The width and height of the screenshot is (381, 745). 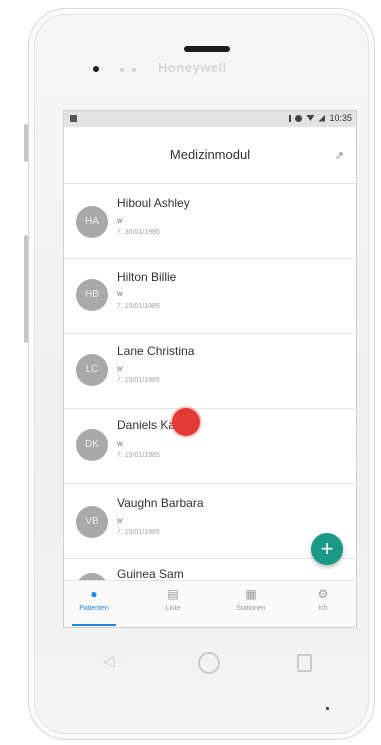 What do you see at coordinates (209, 663) in the screenshot?
I see `home-icon` at bounding box center [209, 663].